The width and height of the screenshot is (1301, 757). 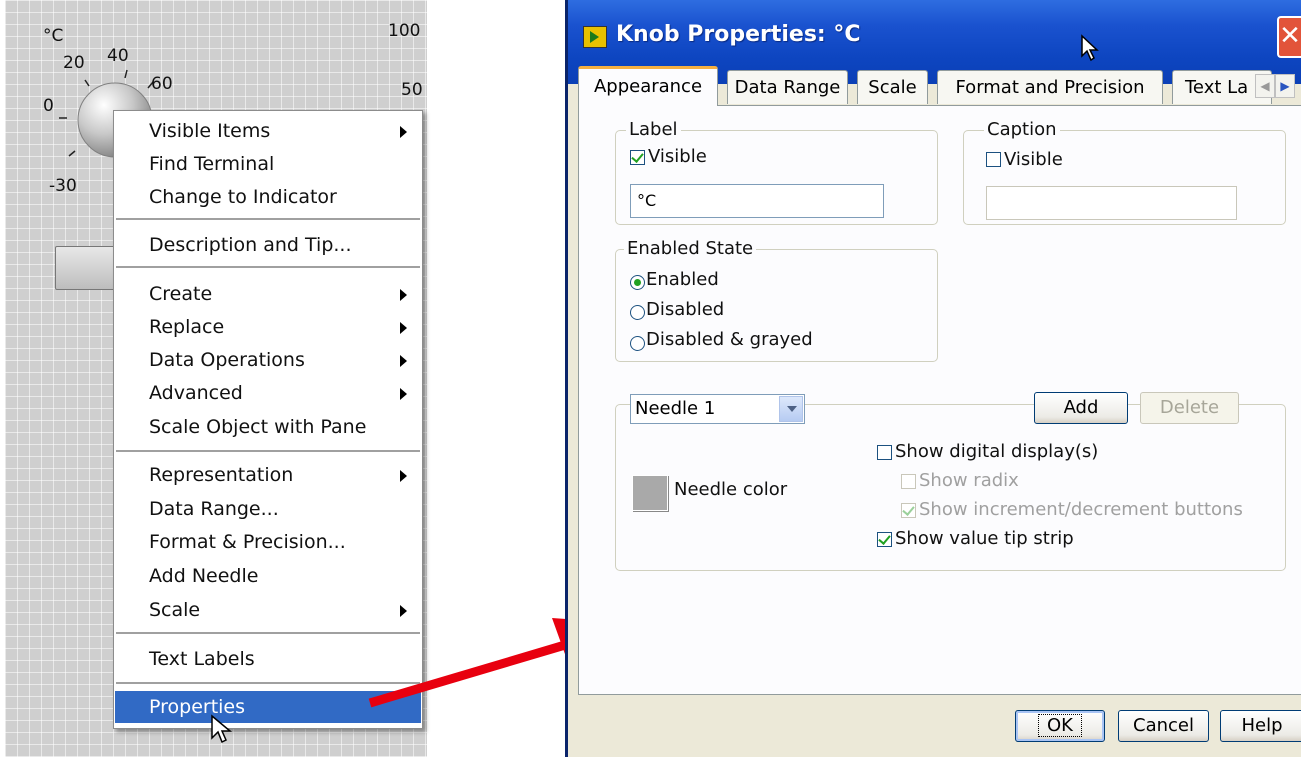 I want to click on show-increment-decrement-checkbox, so click(x=908, y=510).